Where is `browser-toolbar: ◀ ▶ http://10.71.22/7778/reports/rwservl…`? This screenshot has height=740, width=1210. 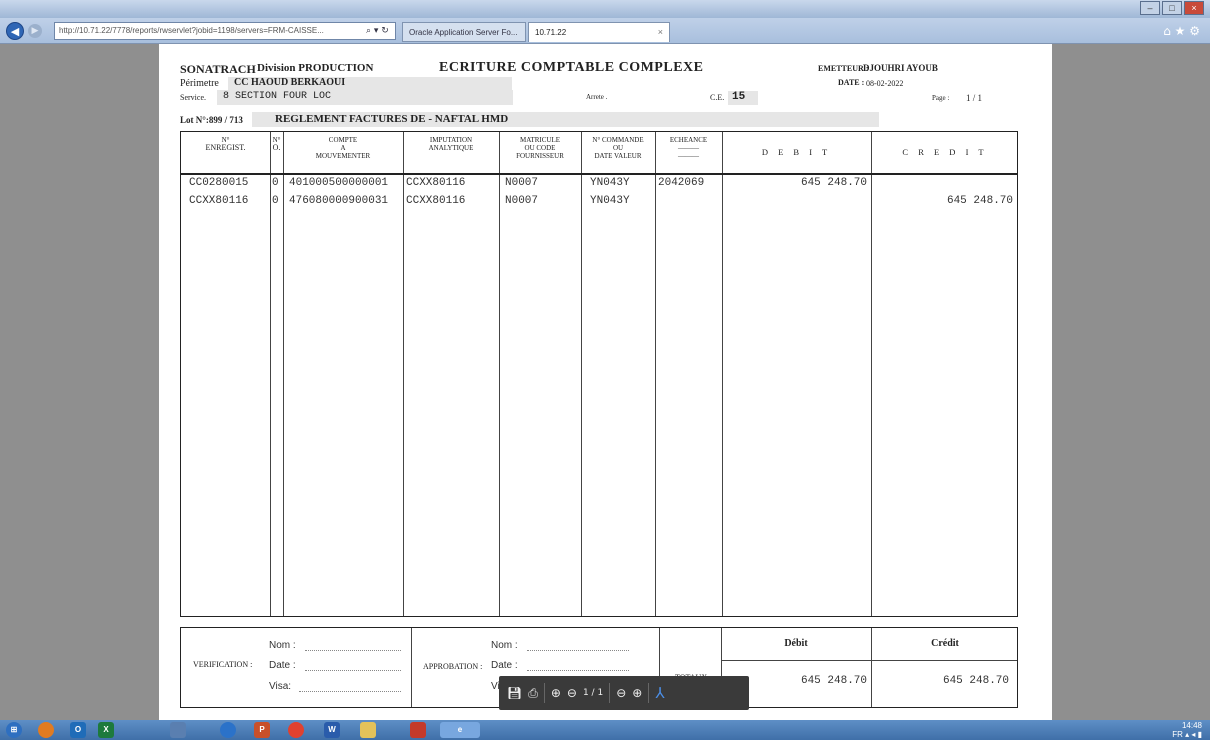 browser-toolbar: ◀ ▶ http://10.71.22/7778/reports/rwservl… is located at coordinates (605, 31).